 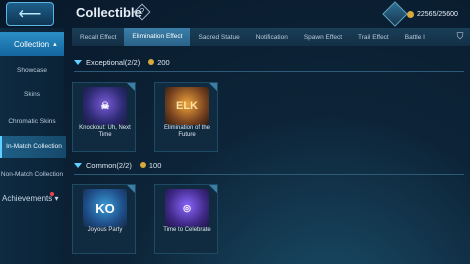 What do you see at coordinates (157, 37) in the screenshot?
I see `tab-elimination-effect: Elimination Effect` at bounding box center [157, 37].